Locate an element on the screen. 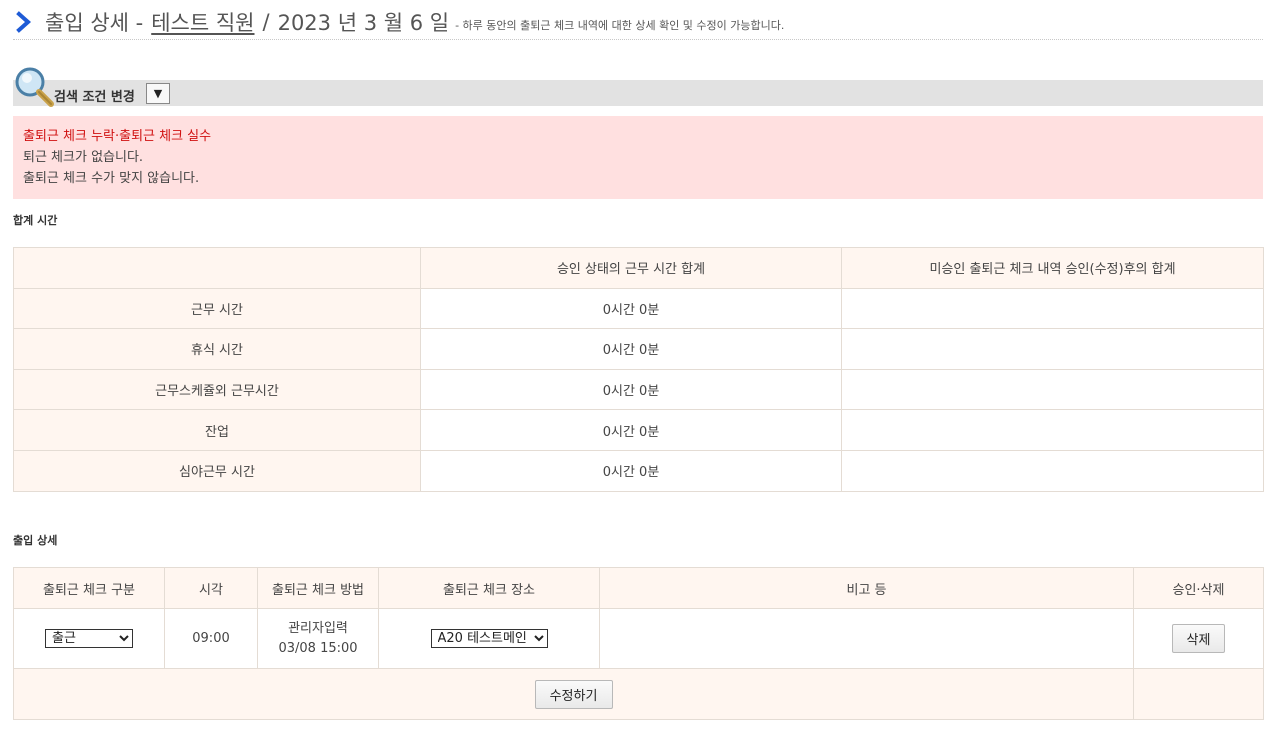 The width and height of the screenshot is (1281, 735). search-condition-label: 검색 조건 변경 is located at coordinates (94, 97).